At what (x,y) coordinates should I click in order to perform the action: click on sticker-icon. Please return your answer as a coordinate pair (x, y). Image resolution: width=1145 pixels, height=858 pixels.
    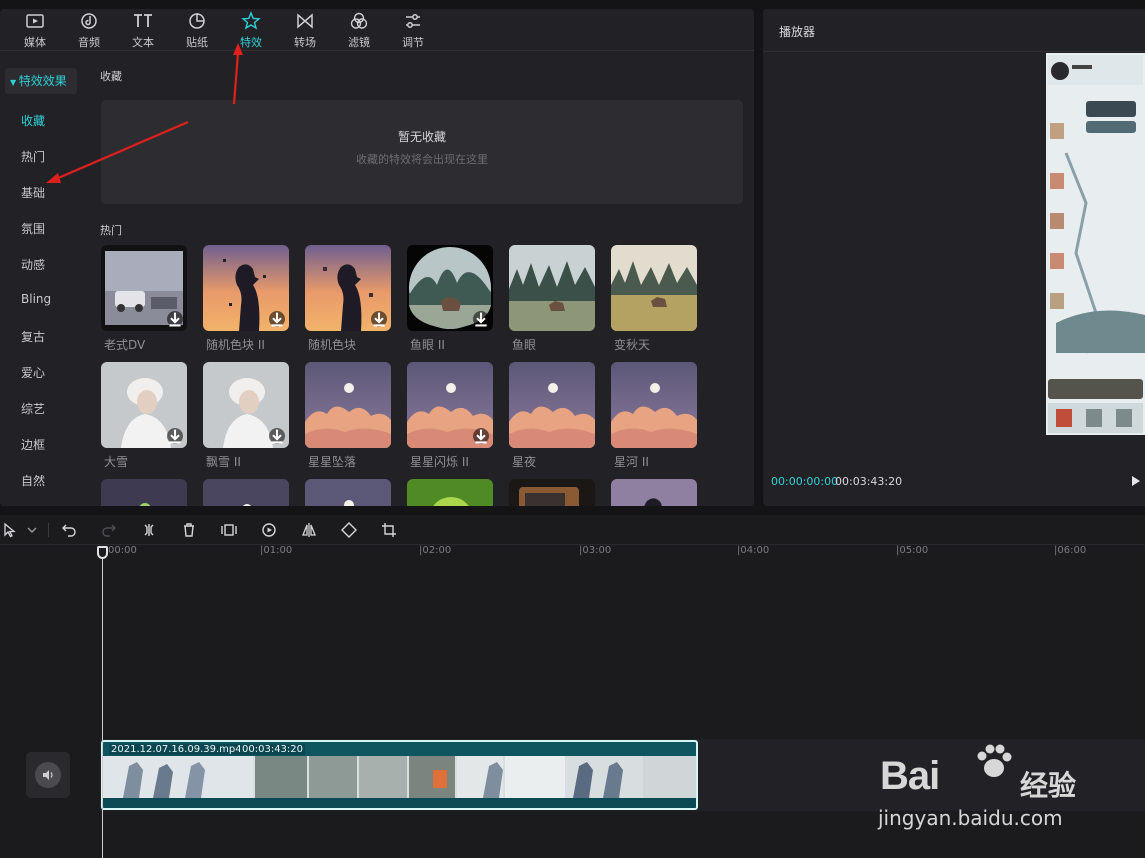
    Looking at the image, I should click on (197, 20).